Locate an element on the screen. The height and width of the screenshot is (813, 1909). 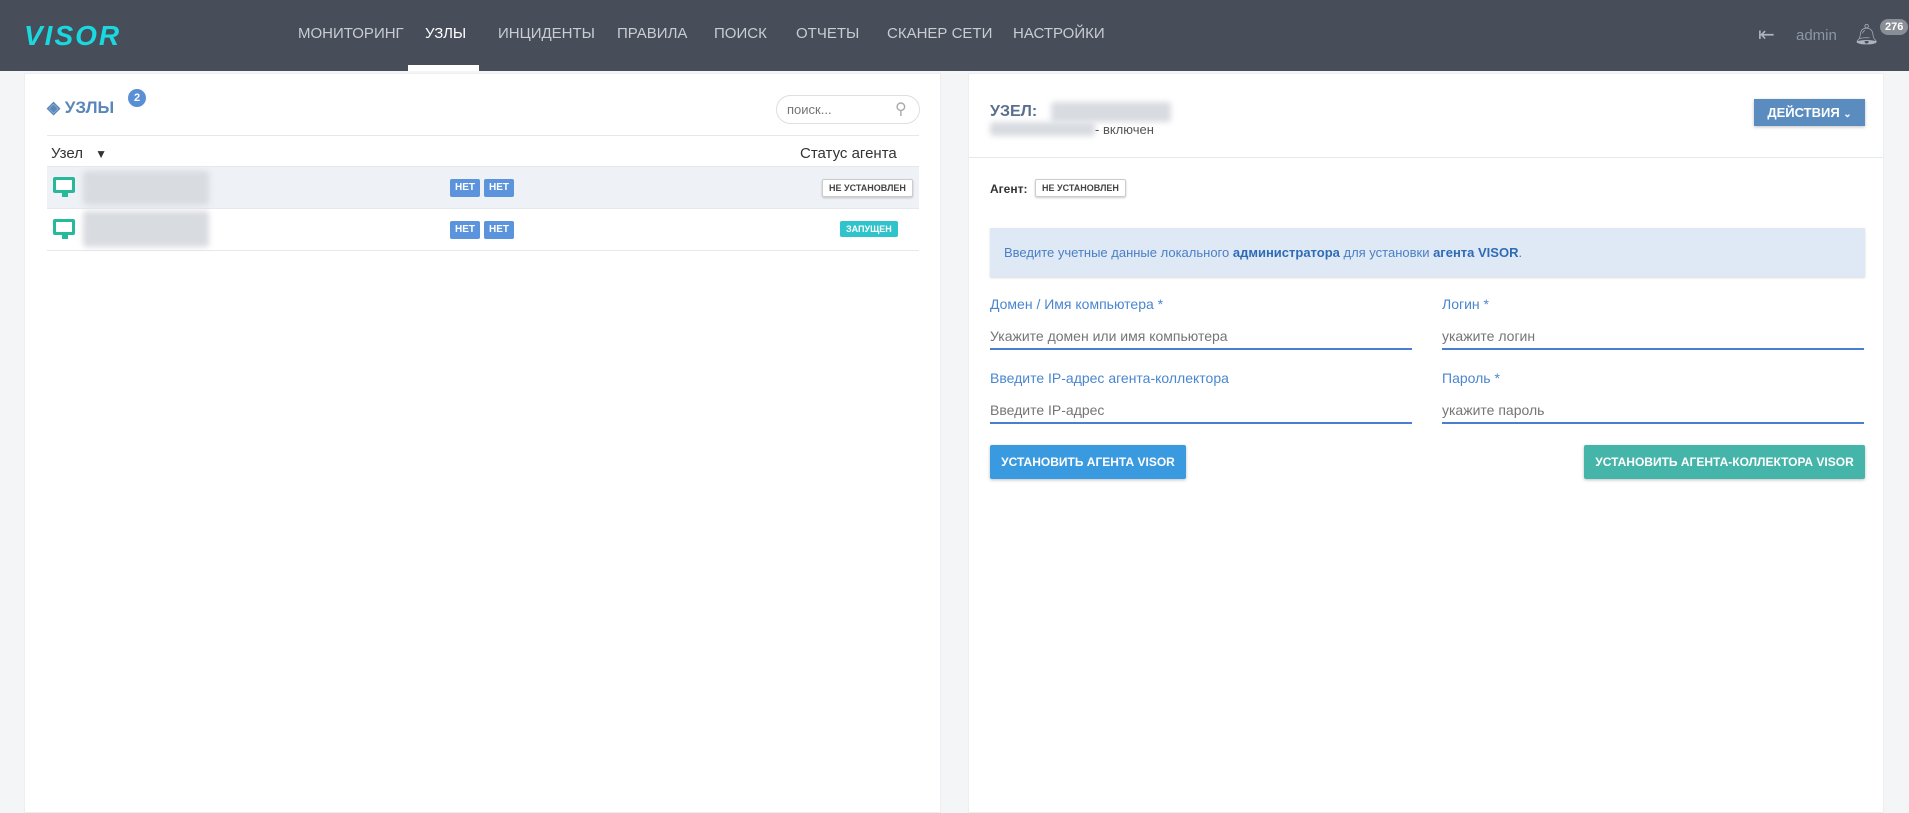
filter-icon: ▼ is located at coordinates (101, 154).